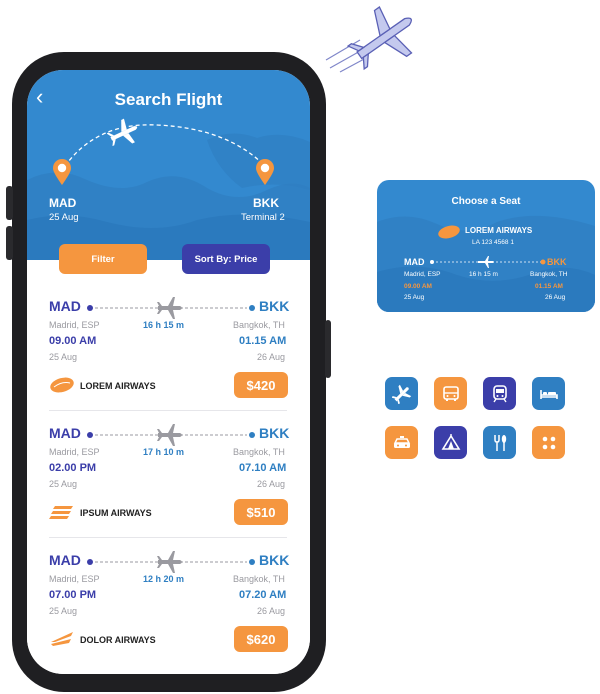 This screenshot has height=694, width=600. What do you see at coordinates (226, 259) in the screenshot?
I see `sort-button: Sort By: Price` at bounding box center [226, 259].